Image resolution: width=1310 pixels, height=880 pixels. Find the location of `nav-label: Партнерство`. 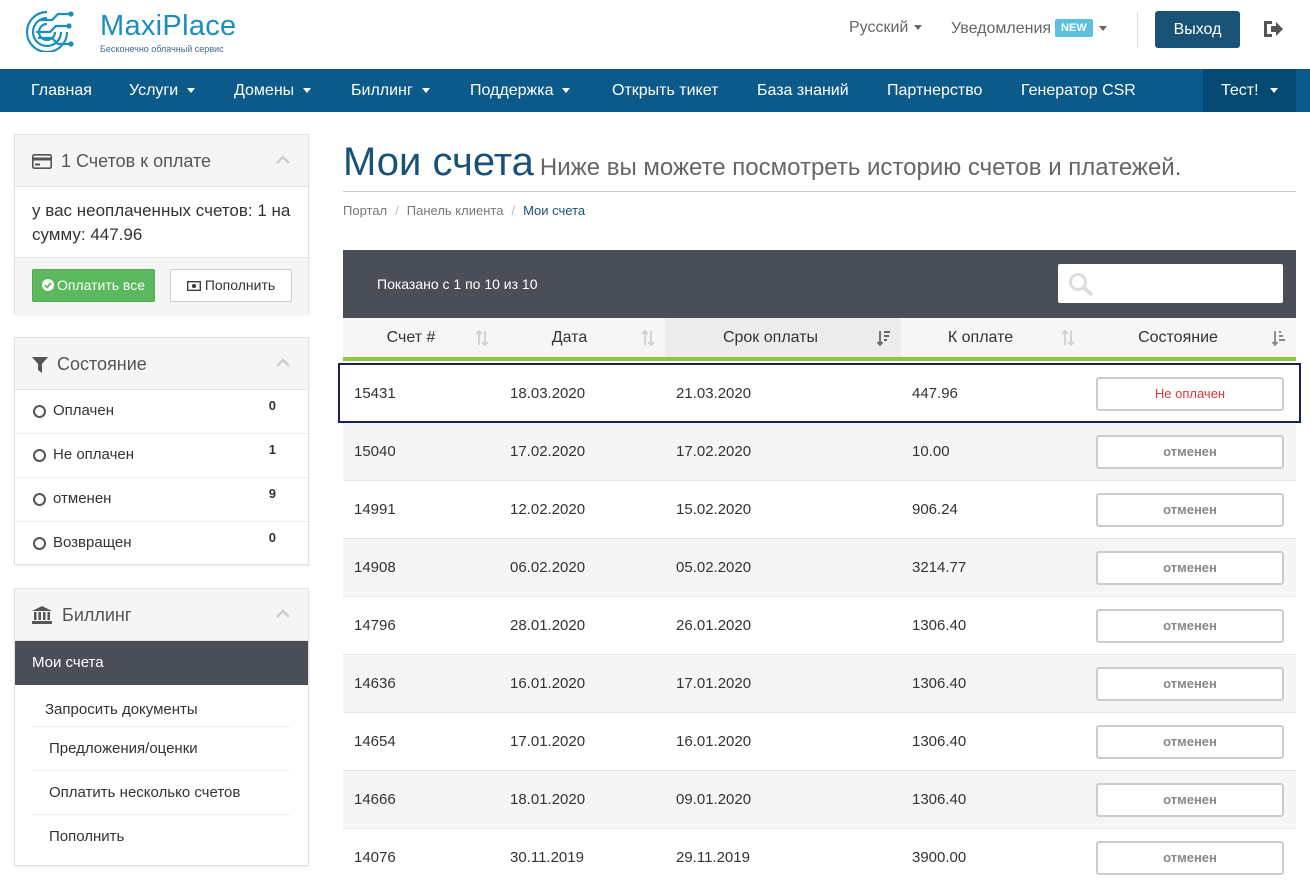

nav-label: Партнерство is located at coordinates (935, 90).